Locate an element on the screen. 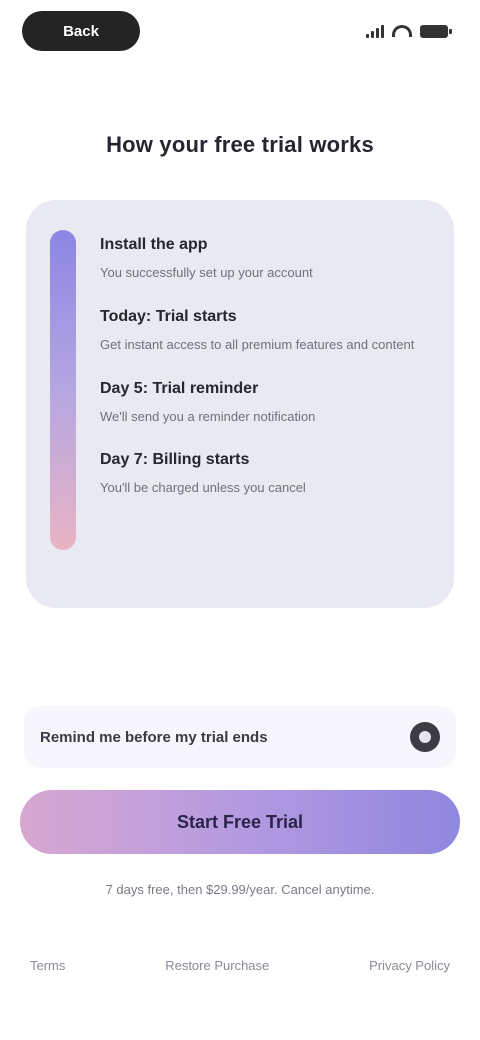  timeline-step-description: We'll send you a reminder notification is located at coordinates (208, 416).